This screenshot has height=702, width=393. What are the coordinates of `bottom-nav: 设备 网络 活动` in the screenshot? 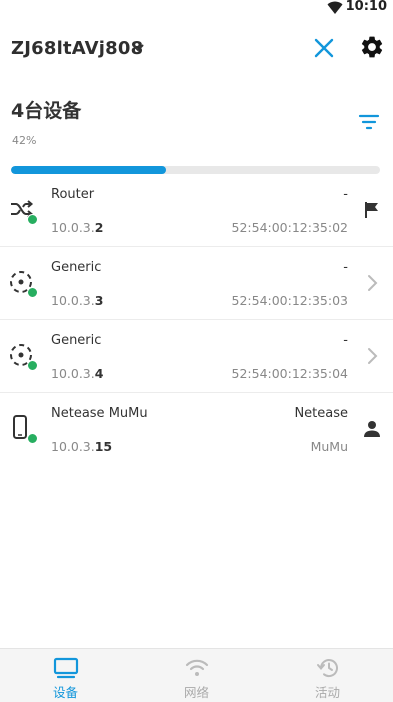 It's located at (196, 675).